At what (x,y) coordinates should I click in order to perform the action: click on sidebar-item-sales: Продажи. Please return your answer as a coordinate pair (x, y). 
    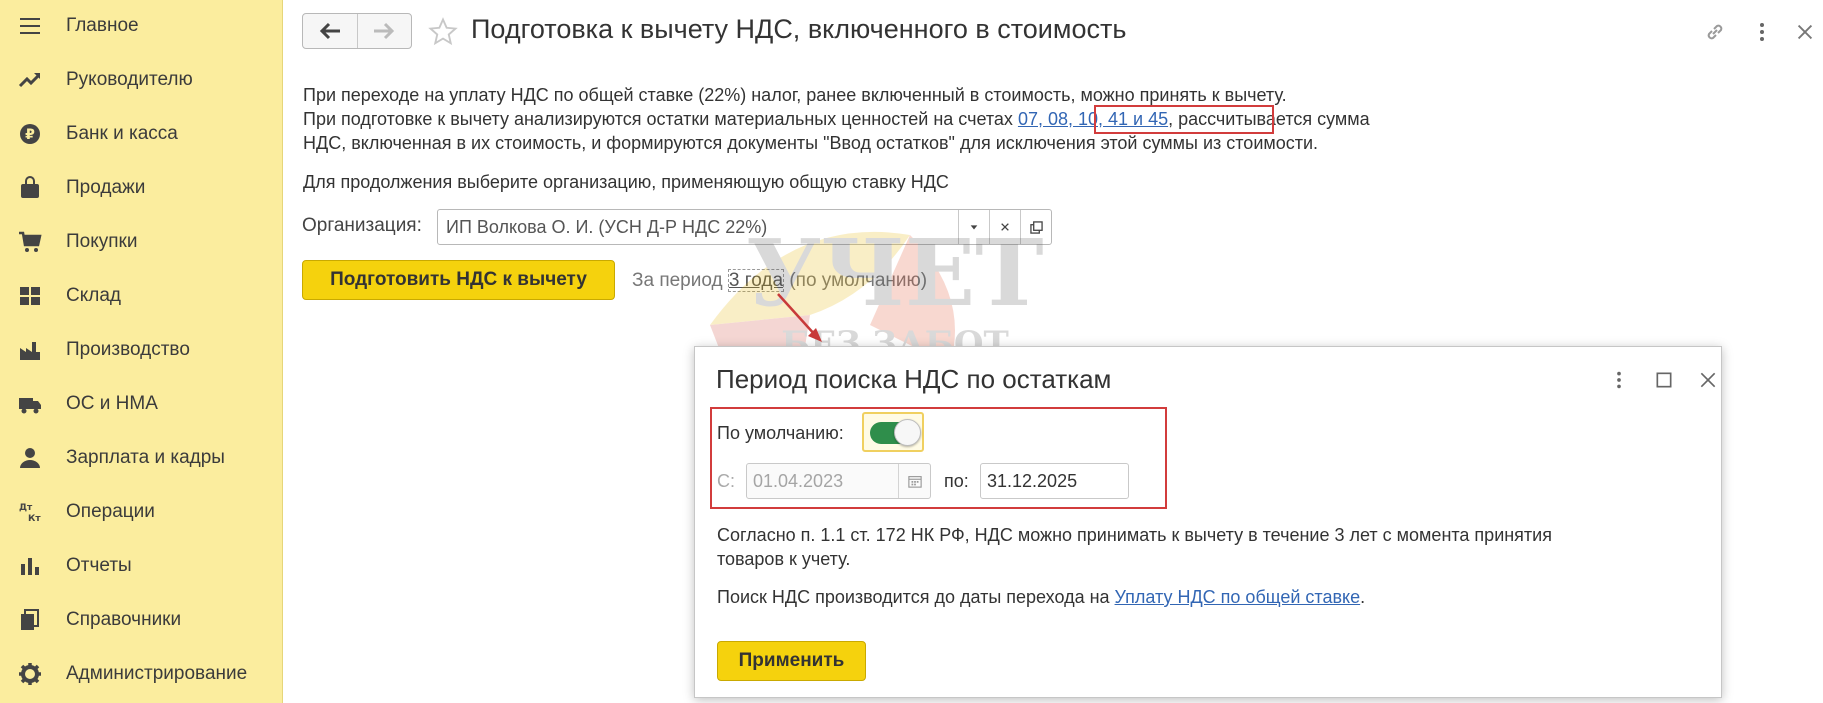
    Looking at the image, I should click on (141, 188).